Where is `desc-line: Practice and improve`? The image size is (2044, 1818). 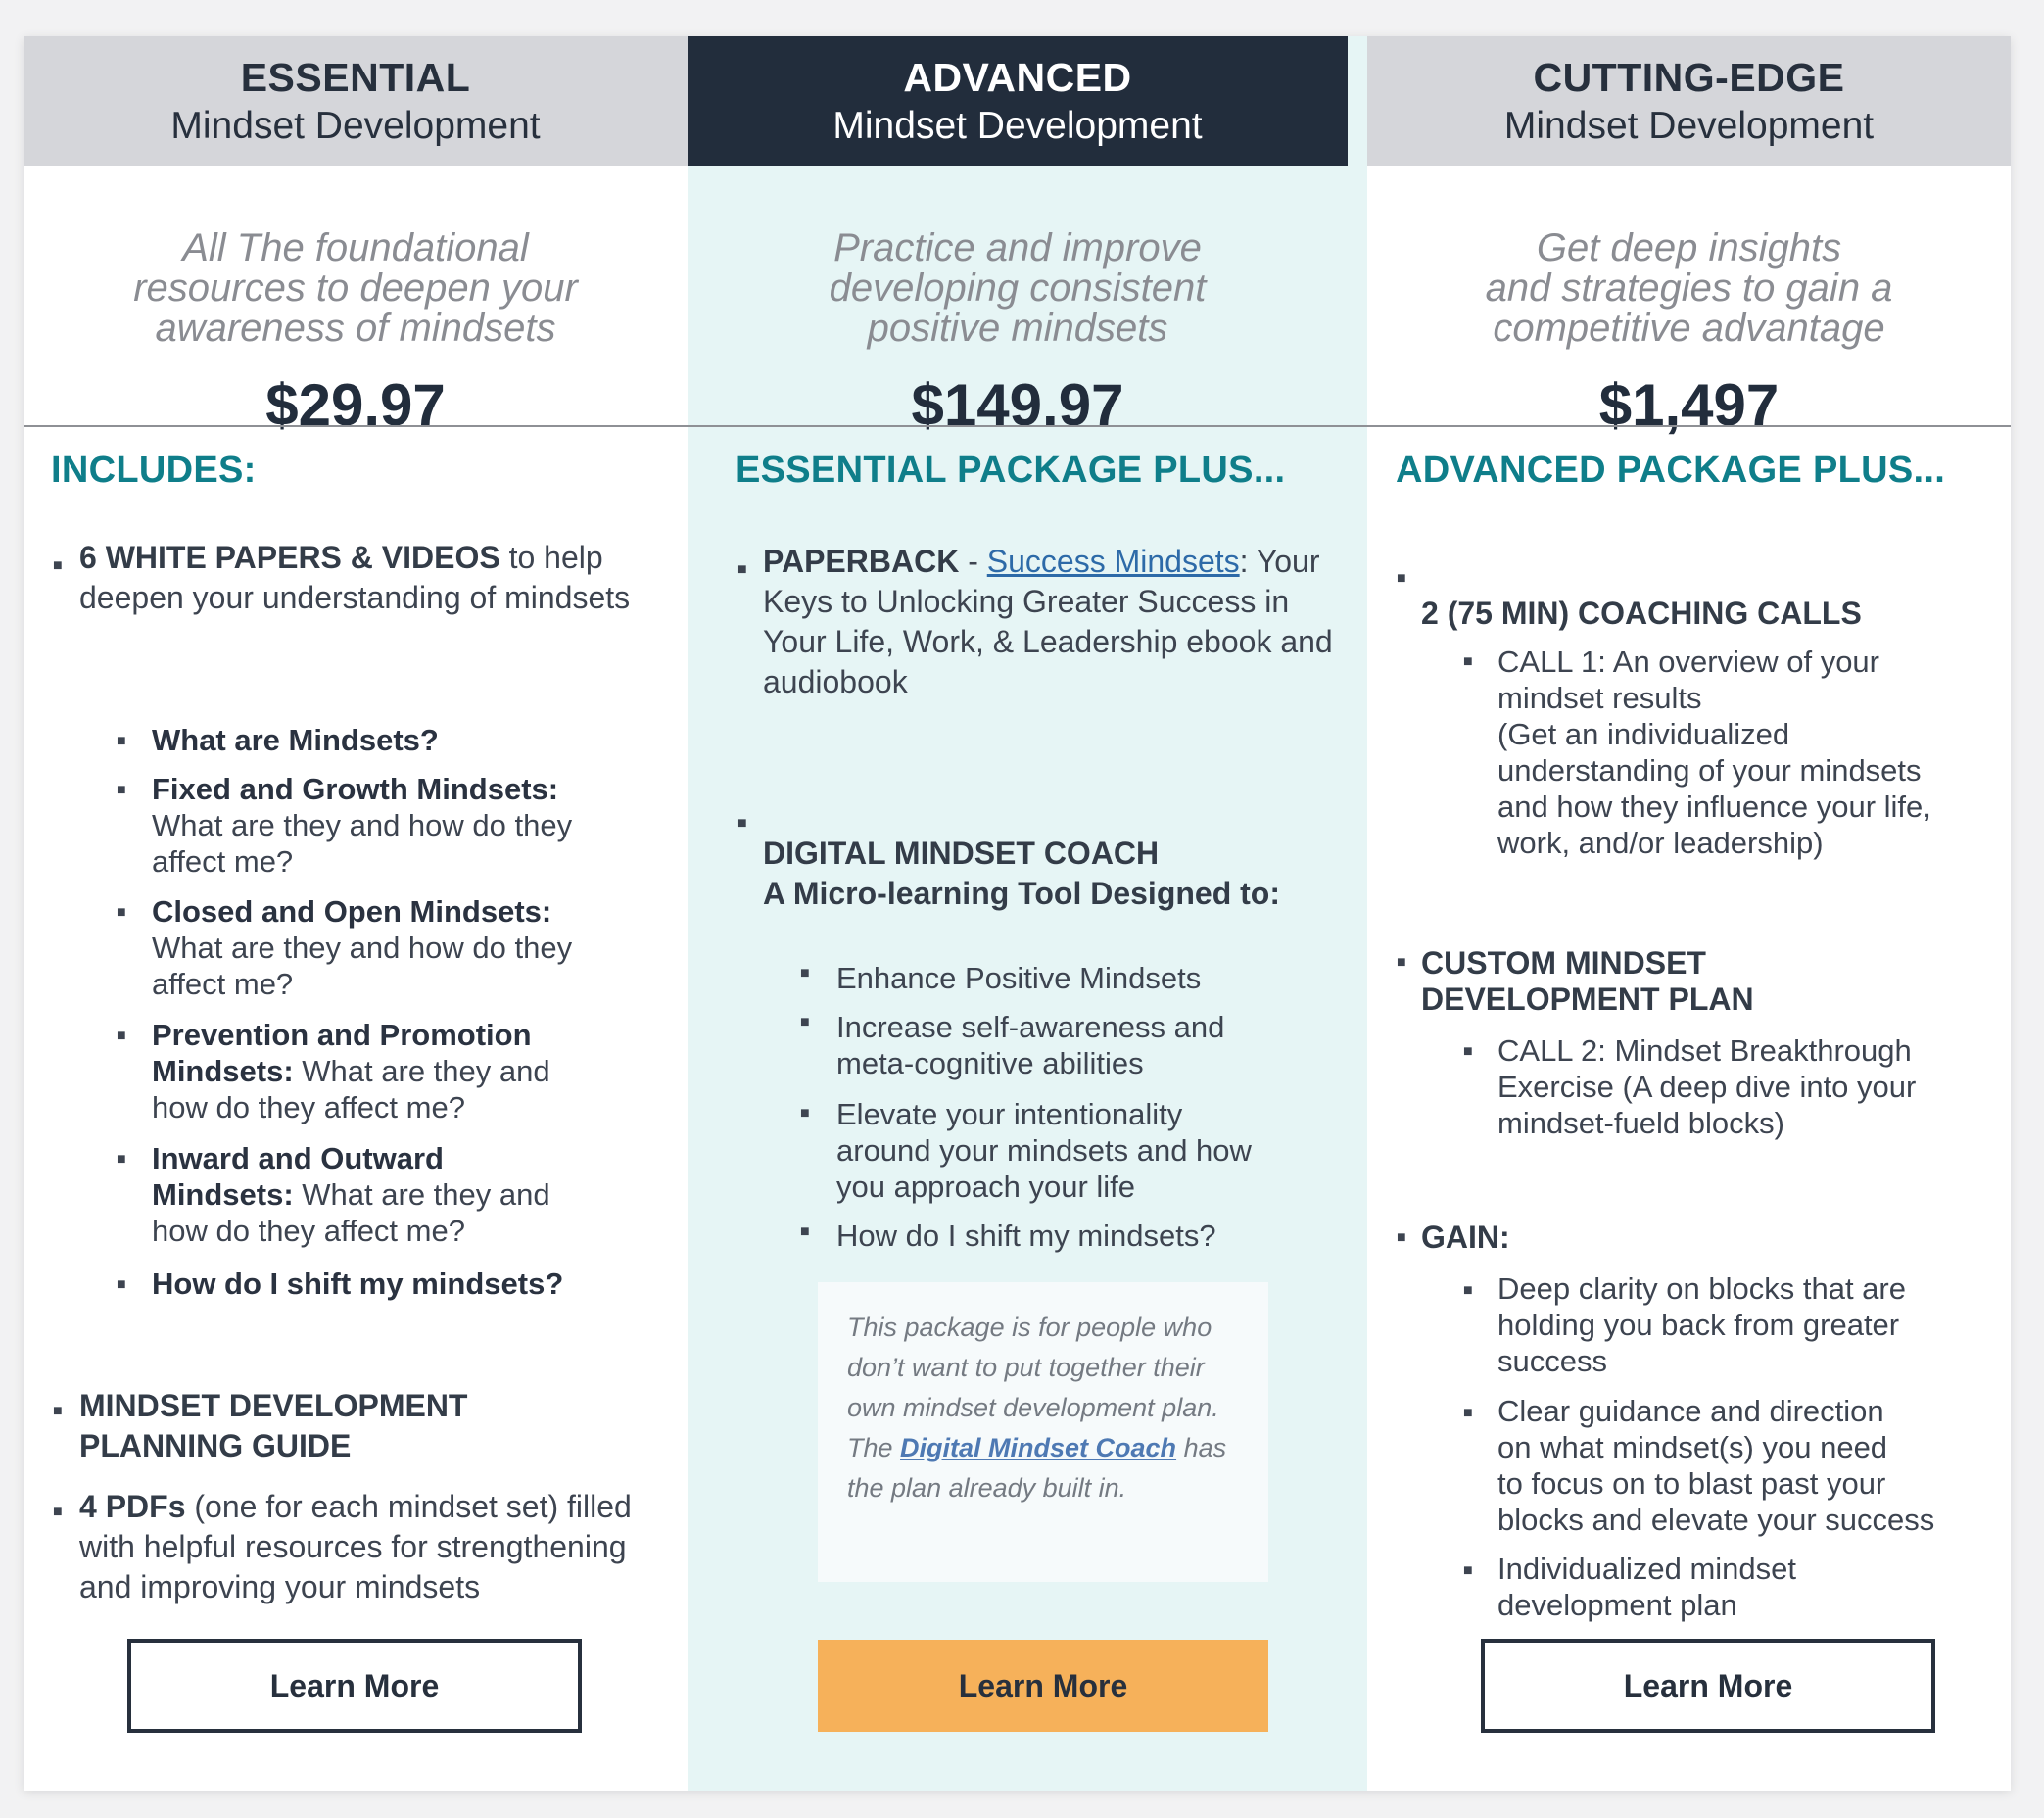
desc-line: Practice and improve is located at coordinates (1017, 247).